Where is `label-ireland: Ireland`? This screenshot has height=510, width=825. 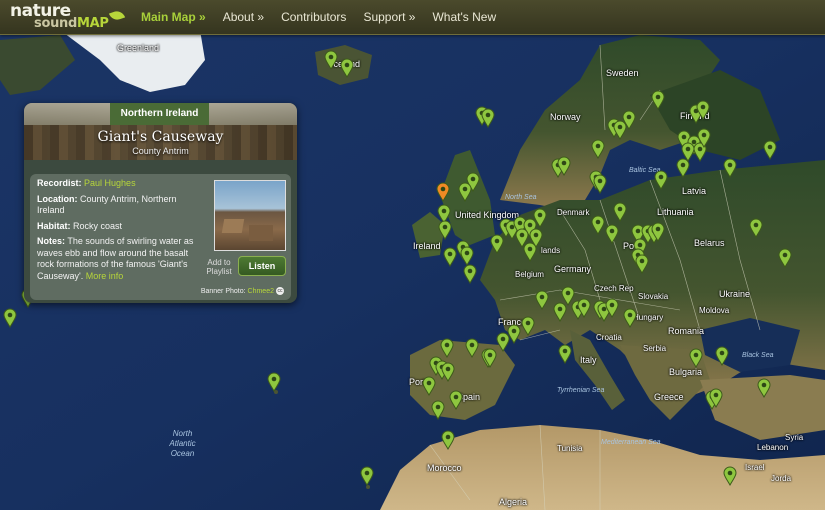 label-ireland: Ireland is located at coordinates (427, 246).